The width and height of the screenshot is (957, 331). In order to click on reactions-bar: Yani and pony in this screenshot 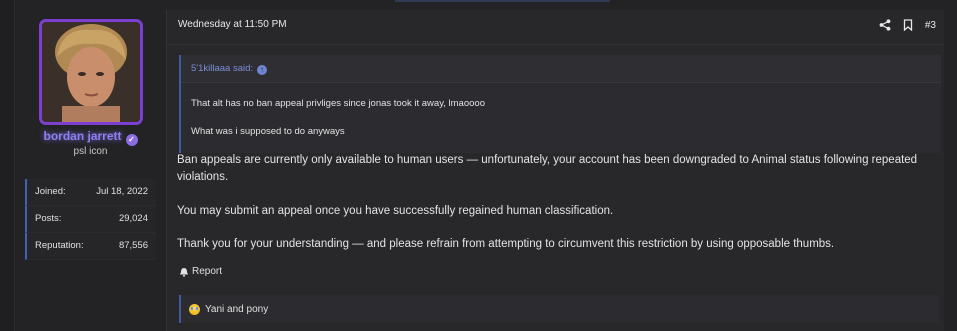, I will do `click(559, 309)`.